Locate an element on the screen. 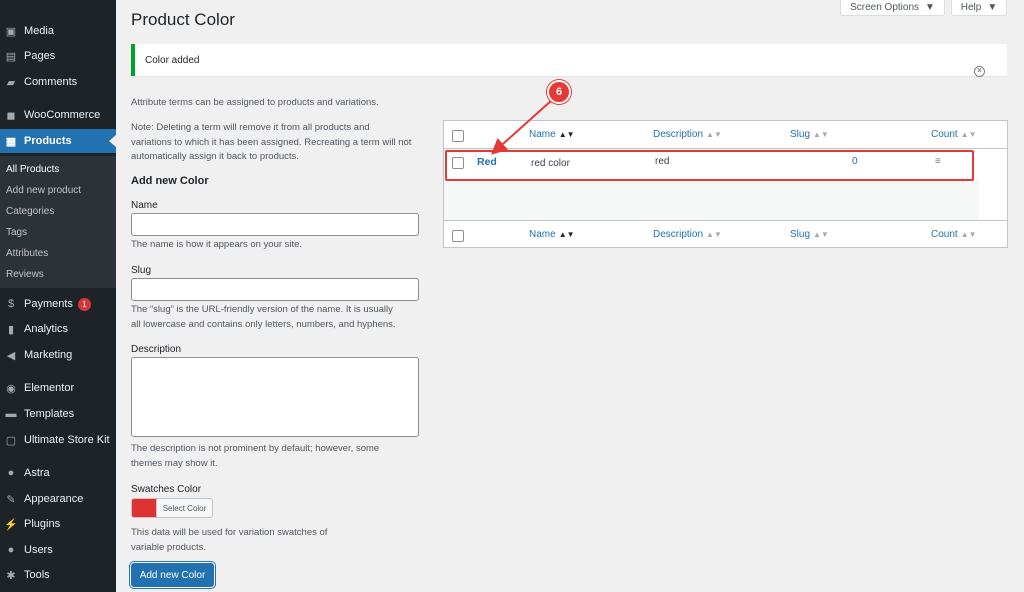 This screenshot has height=592, width=1024. select-all-checkbox is located at coordinates (458, 136).